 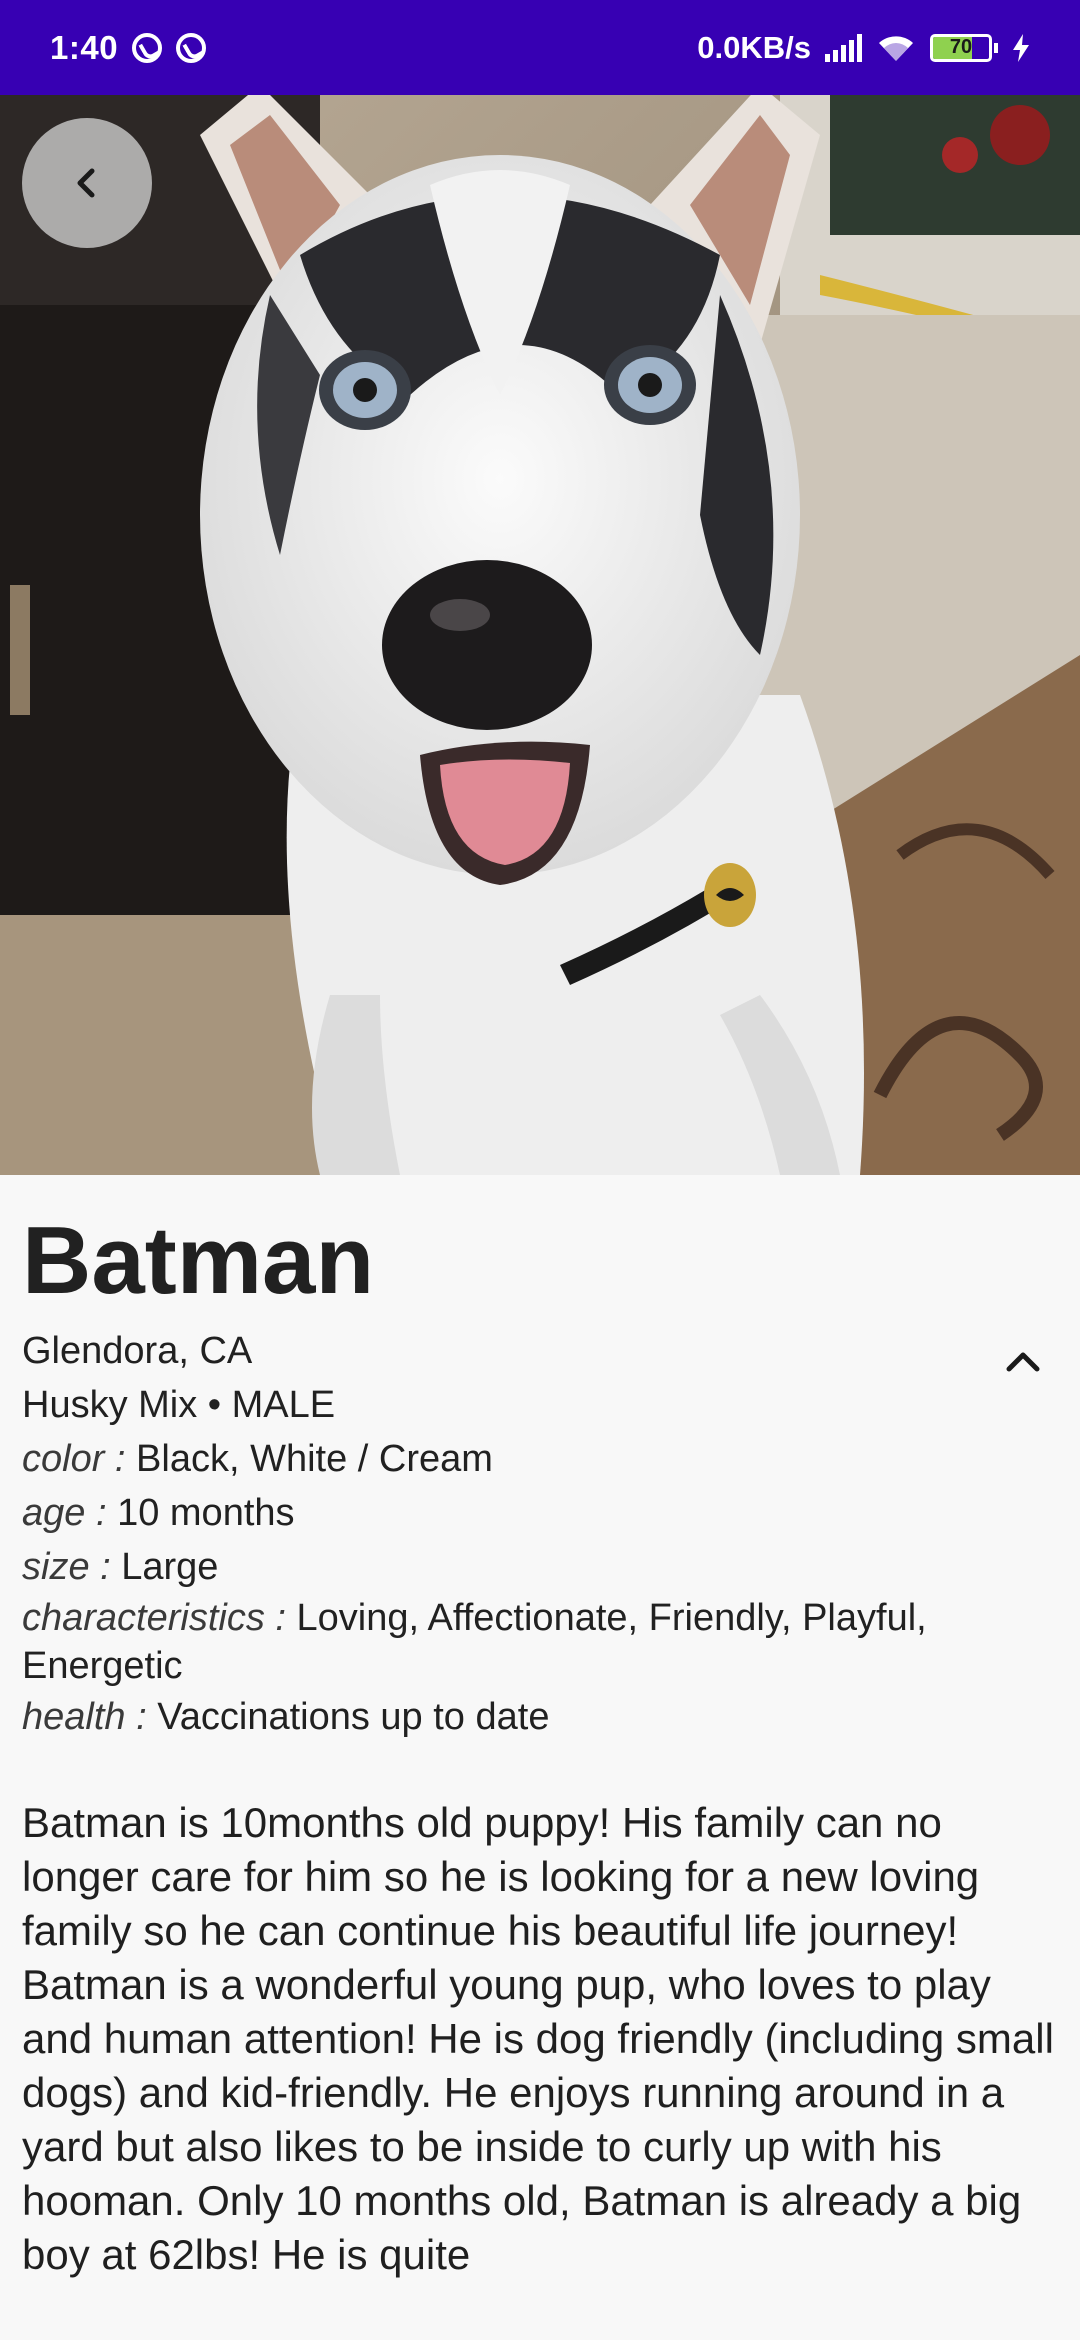 What do you see at coordinates (996, 47) in the screenshot?
I see `battery-tip` at bounding box center [996, 47].